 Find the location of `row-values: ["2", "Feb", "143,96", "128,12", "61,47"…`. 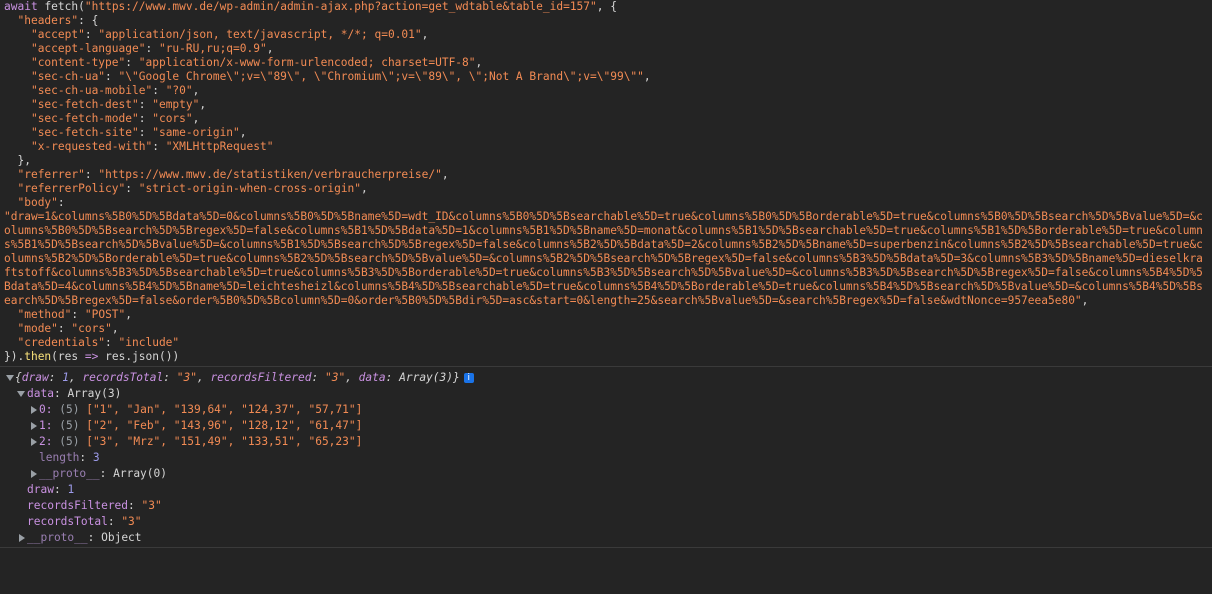

row-values: ["2", "Feb", "143,96", "128,12", "61,47"… is located at coordinates (224, 425).